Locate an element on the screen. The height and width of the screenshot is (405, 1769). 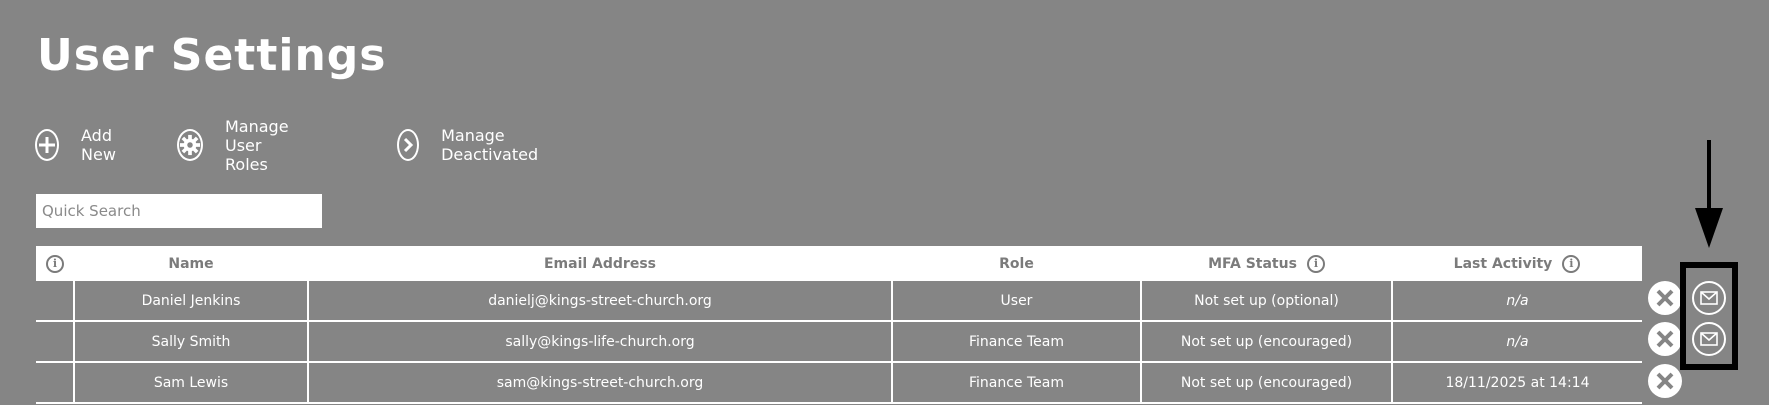
arrow-down-icon is located at coordinates (1709, 194).